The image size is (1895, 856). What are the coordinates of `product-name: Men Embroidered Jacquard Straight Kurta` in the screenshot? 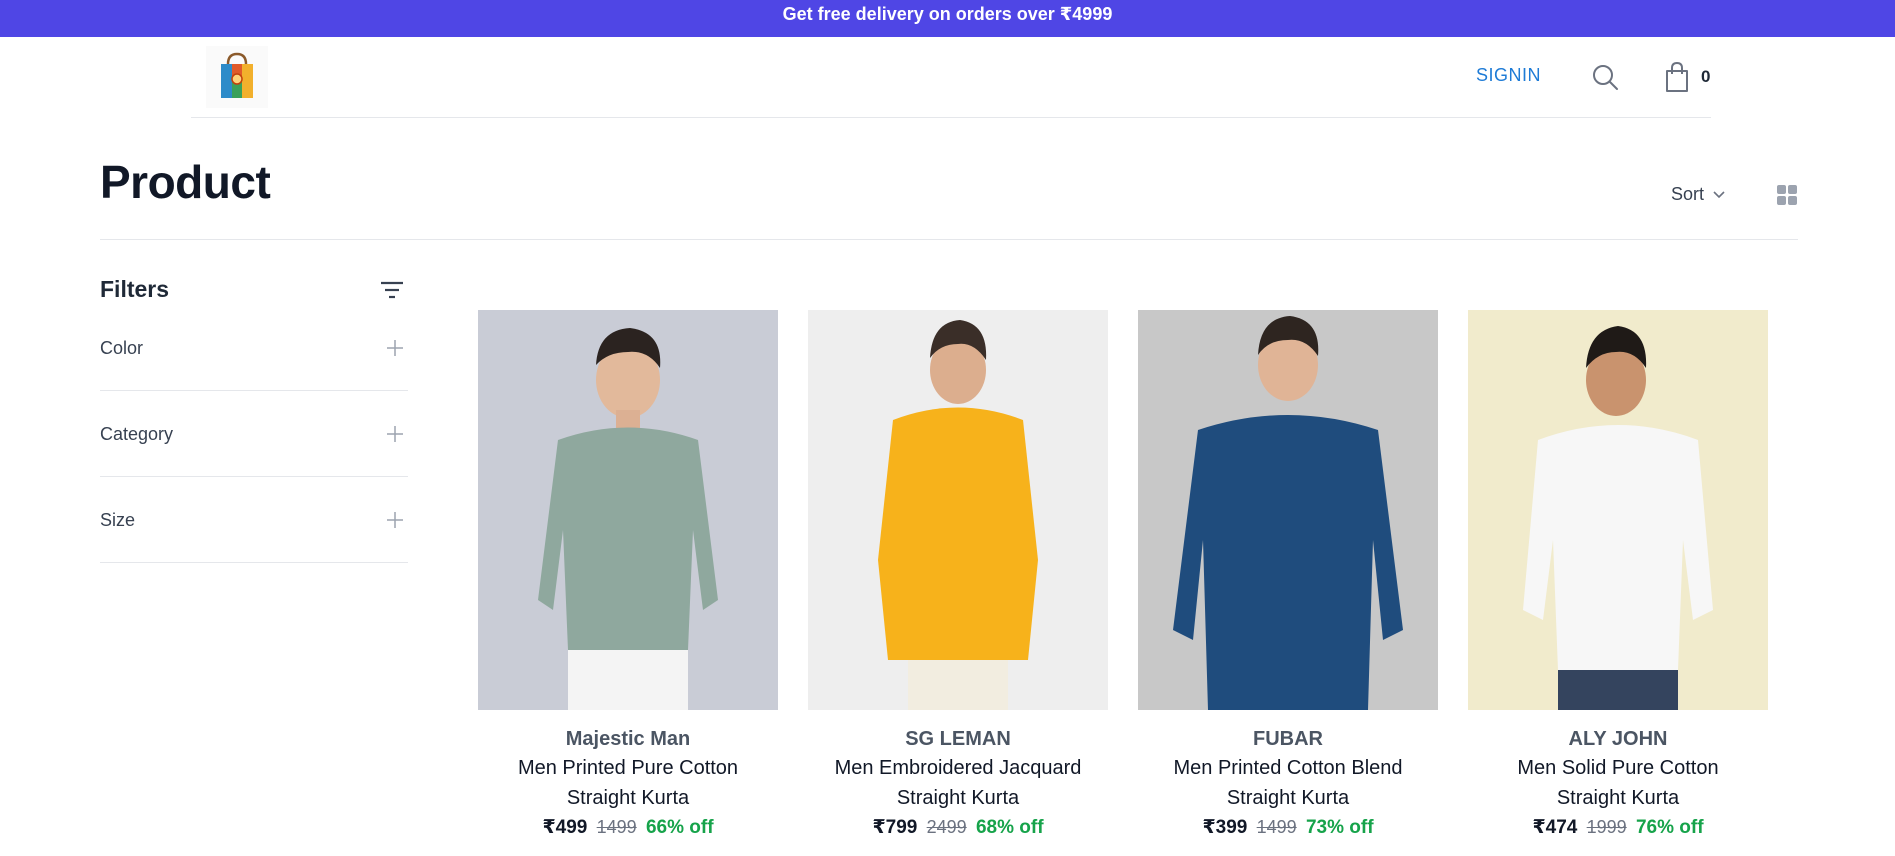 It's located at (958, 783).